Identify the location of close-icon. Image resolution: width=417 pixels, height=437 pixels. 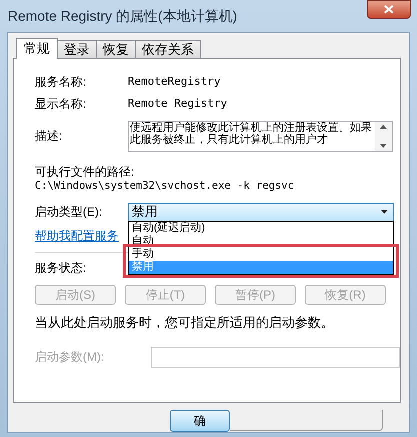
(389, 9).